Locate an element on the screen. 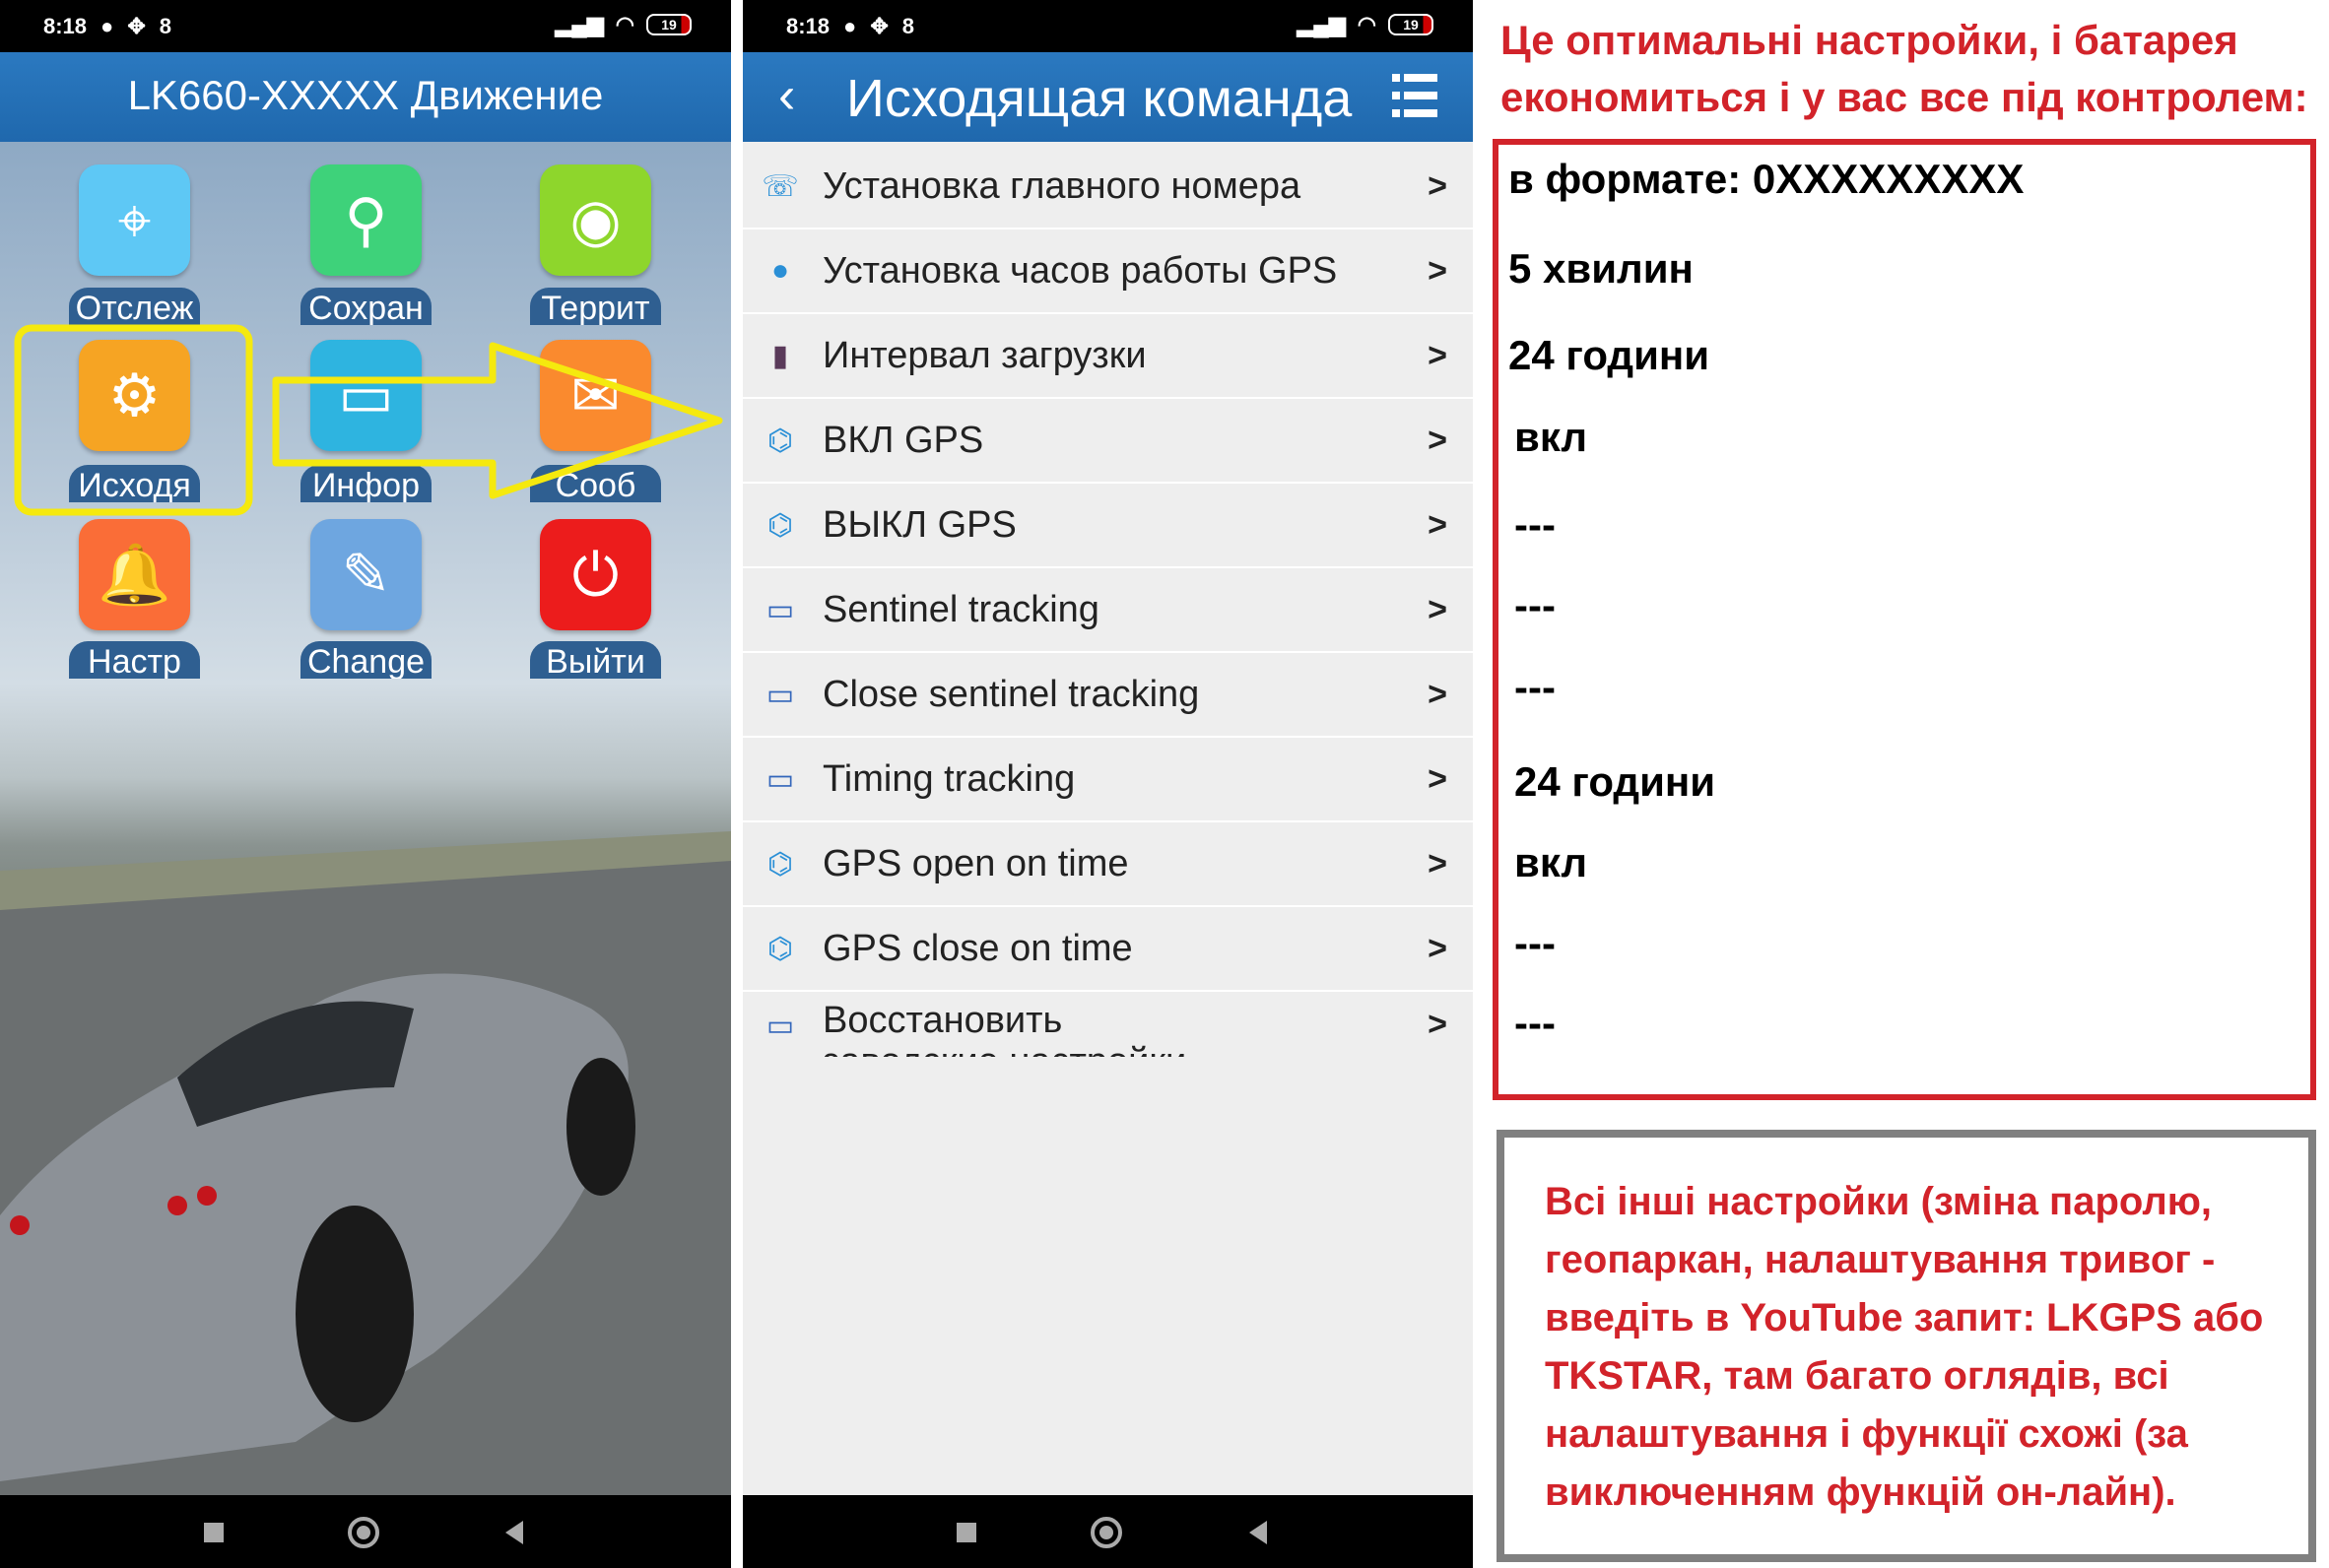  command-label: ВЫКЛ GPS is located at coordinates (920, 525).